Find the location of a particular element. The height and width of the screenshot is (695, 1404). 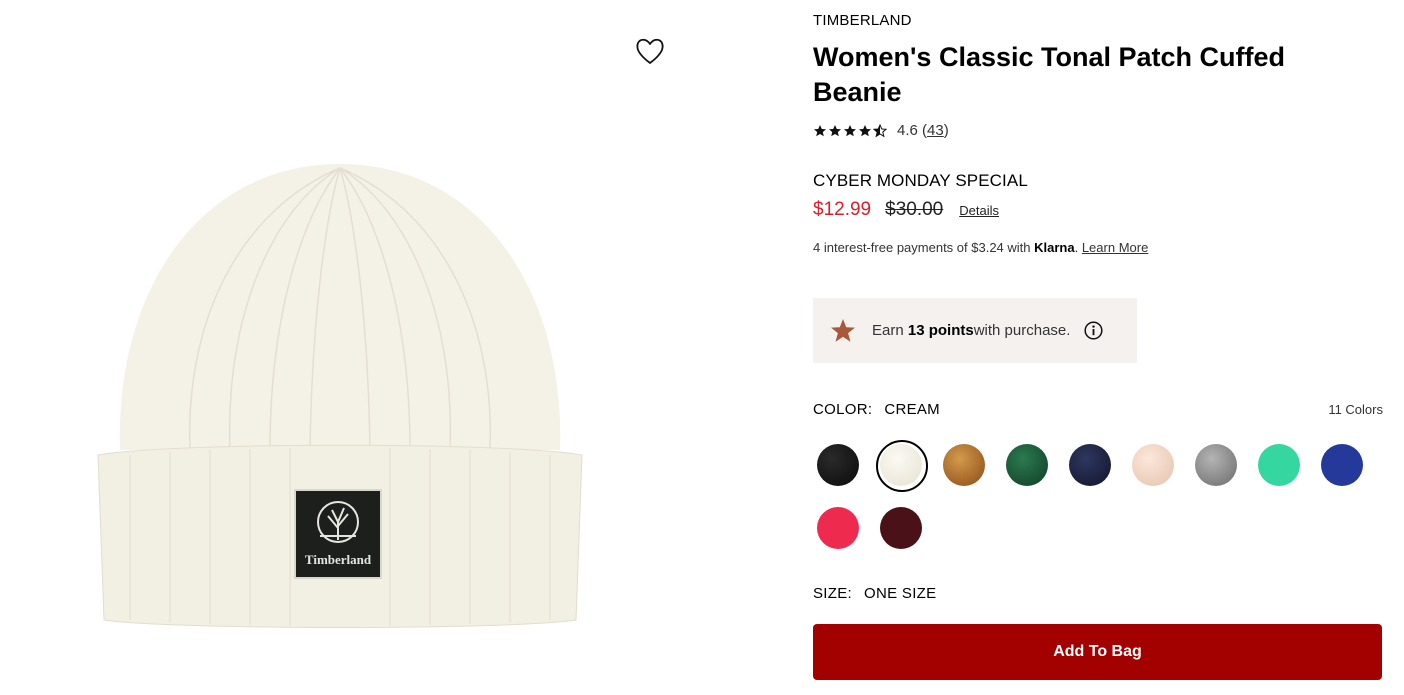

rewards-points-banner: Earn 13 points with purchase. is located at coordinates (975, 330).